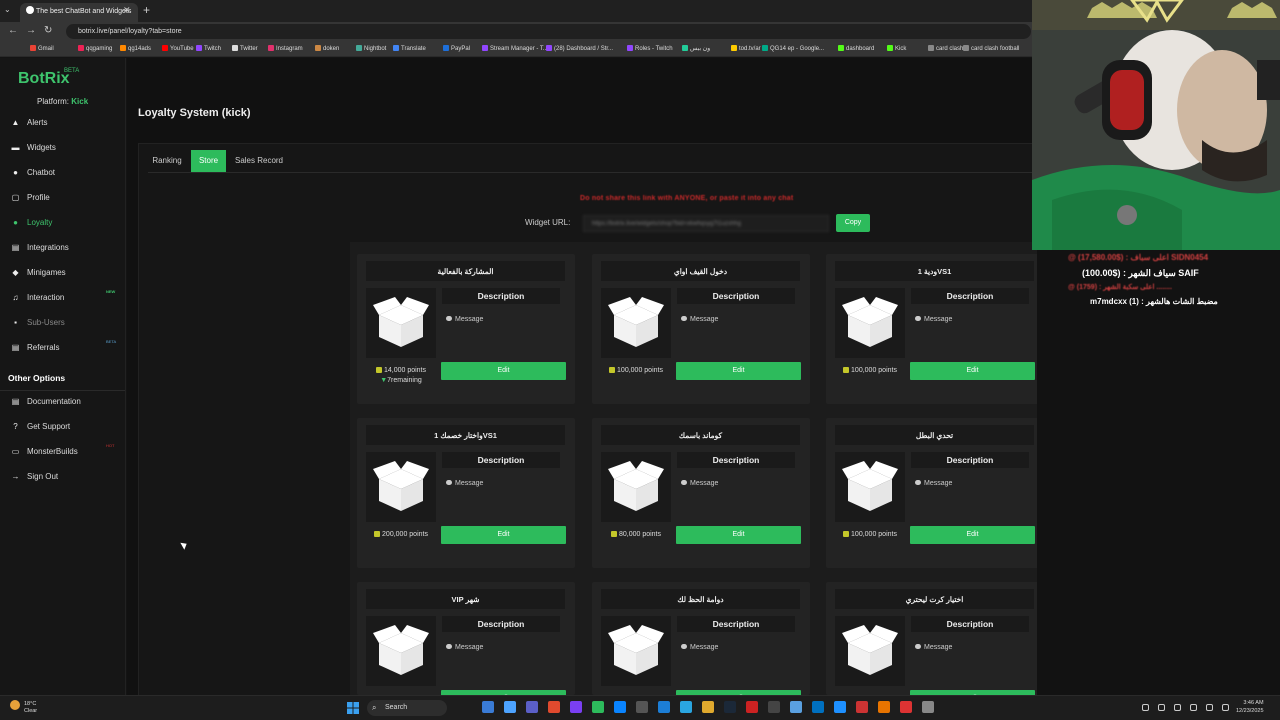  I want to click on reload-icon: ↻, so click(48, 30).